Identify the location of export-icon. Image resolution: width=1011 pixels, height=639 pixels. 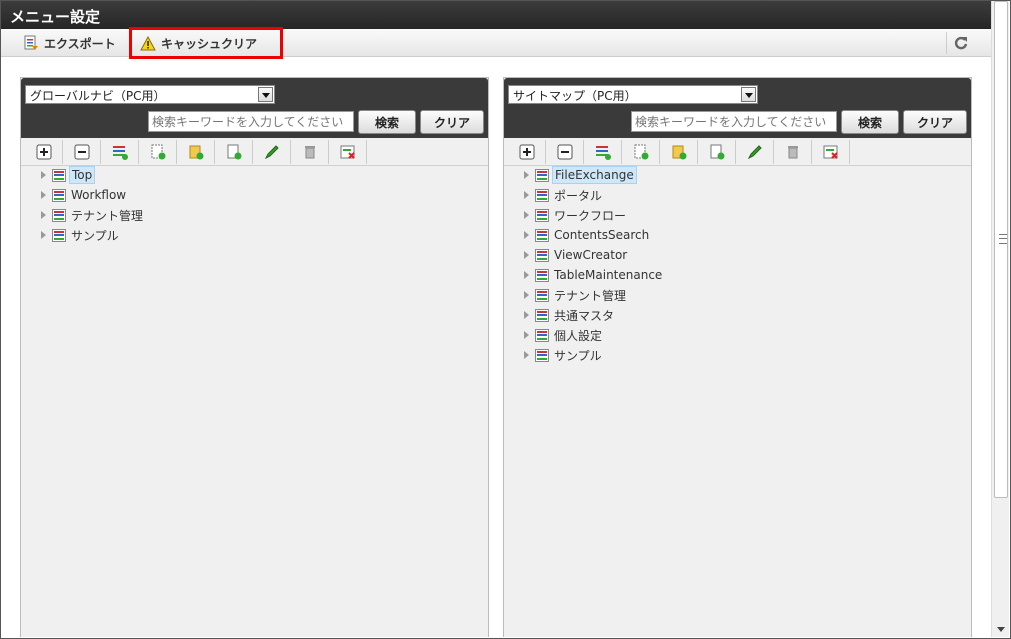
(31, 42).